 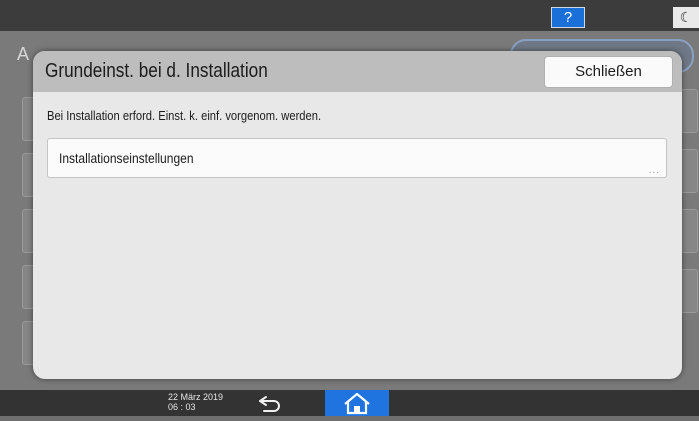 I want to click on home-icon, so click(x=357, y=403).